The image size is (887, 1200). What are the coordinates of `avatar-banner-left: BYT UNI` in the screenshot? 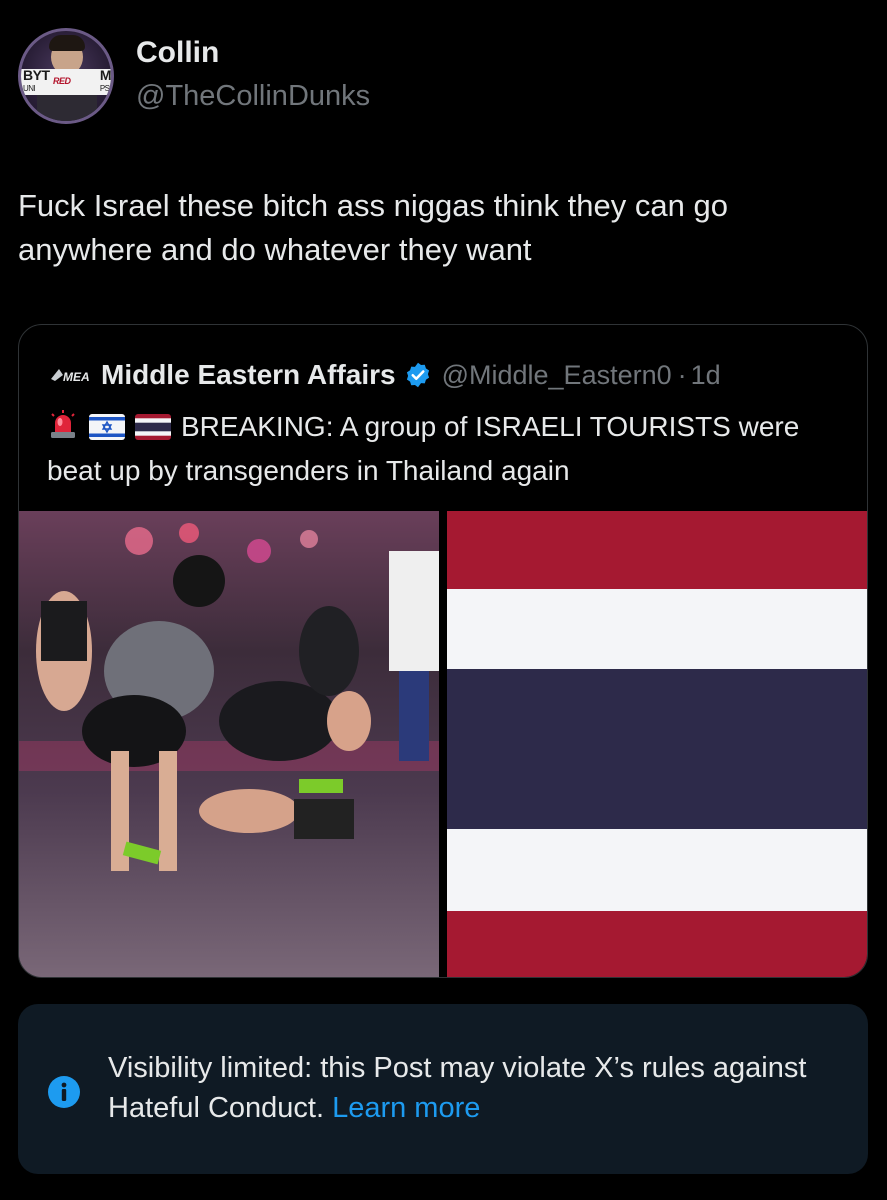 It's located at (36, 80).